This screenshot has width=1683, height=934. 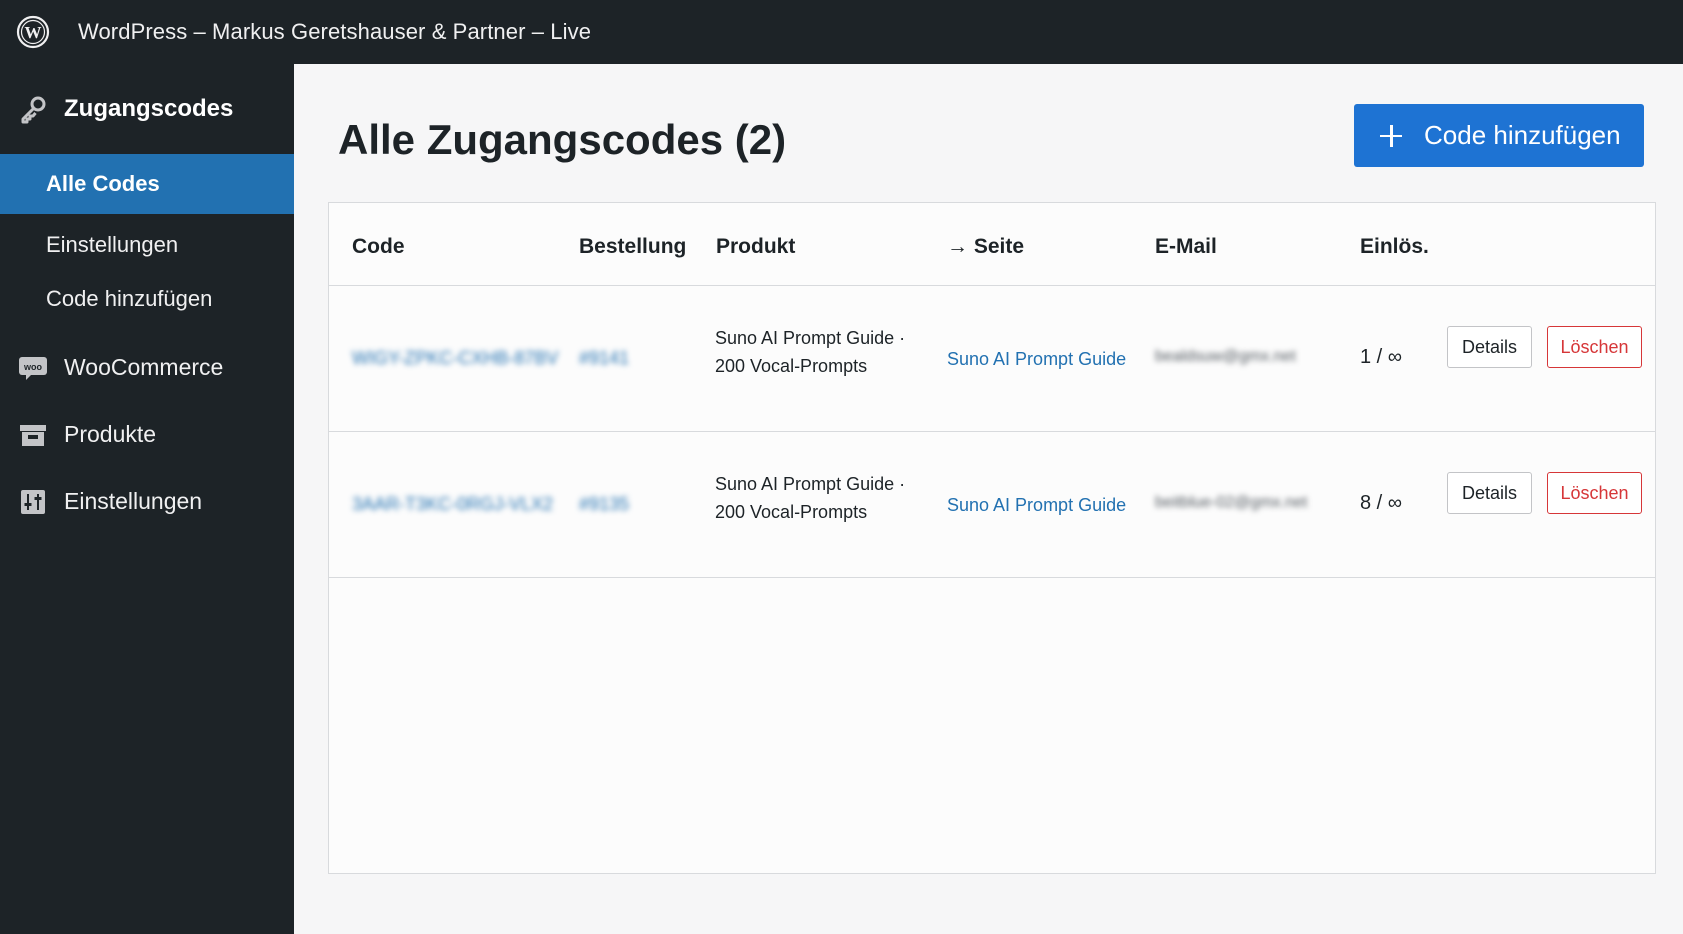 What do you see at coordinates (133, 501) in the screenshot?
I see `sidebar-item-label: Einstellungen` at bounding box center [133, 501].